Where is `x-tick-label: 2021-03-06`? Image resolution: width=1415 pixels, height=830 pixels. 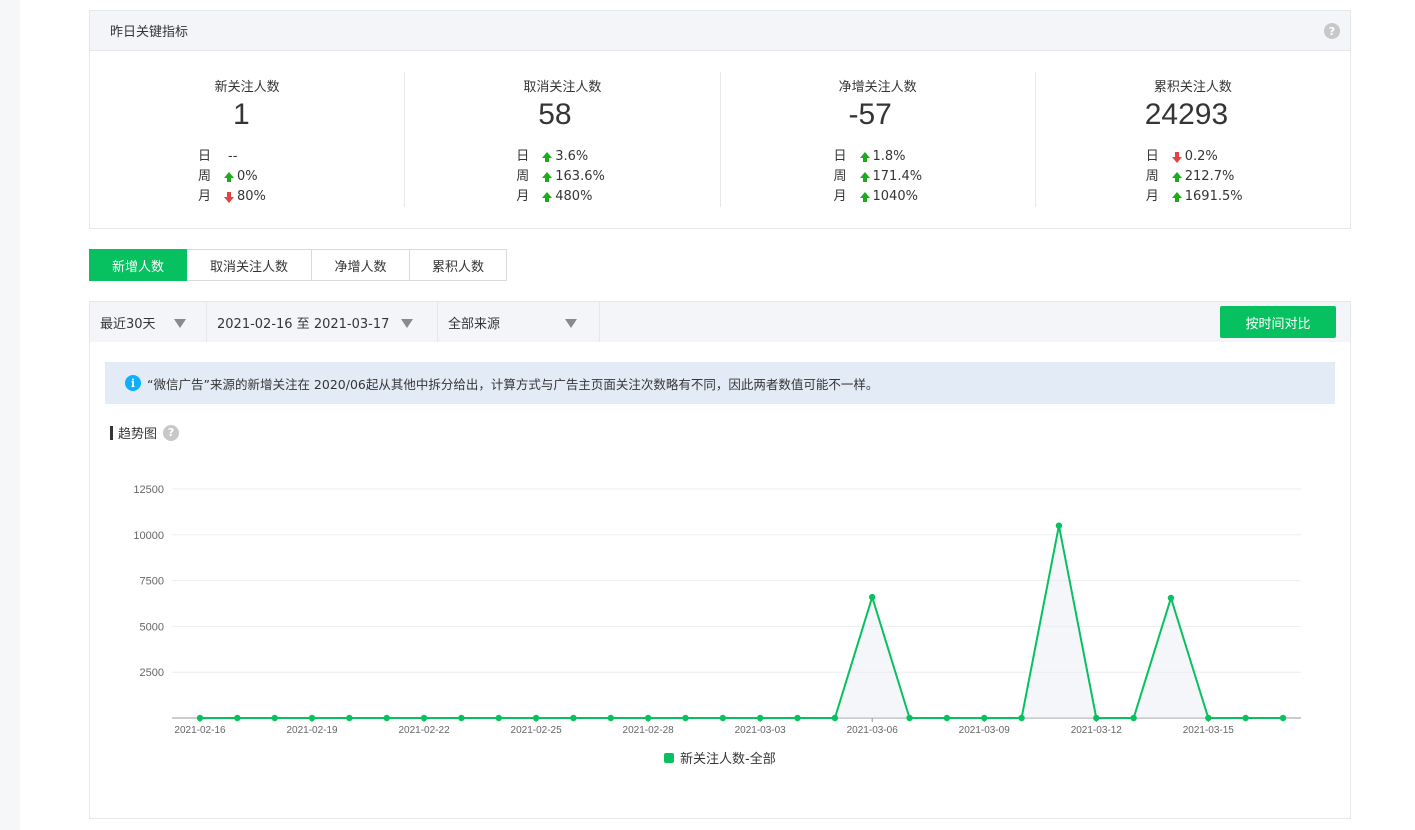
x-tick-label: 2021-03-06 is located at coordinates (873, 730).